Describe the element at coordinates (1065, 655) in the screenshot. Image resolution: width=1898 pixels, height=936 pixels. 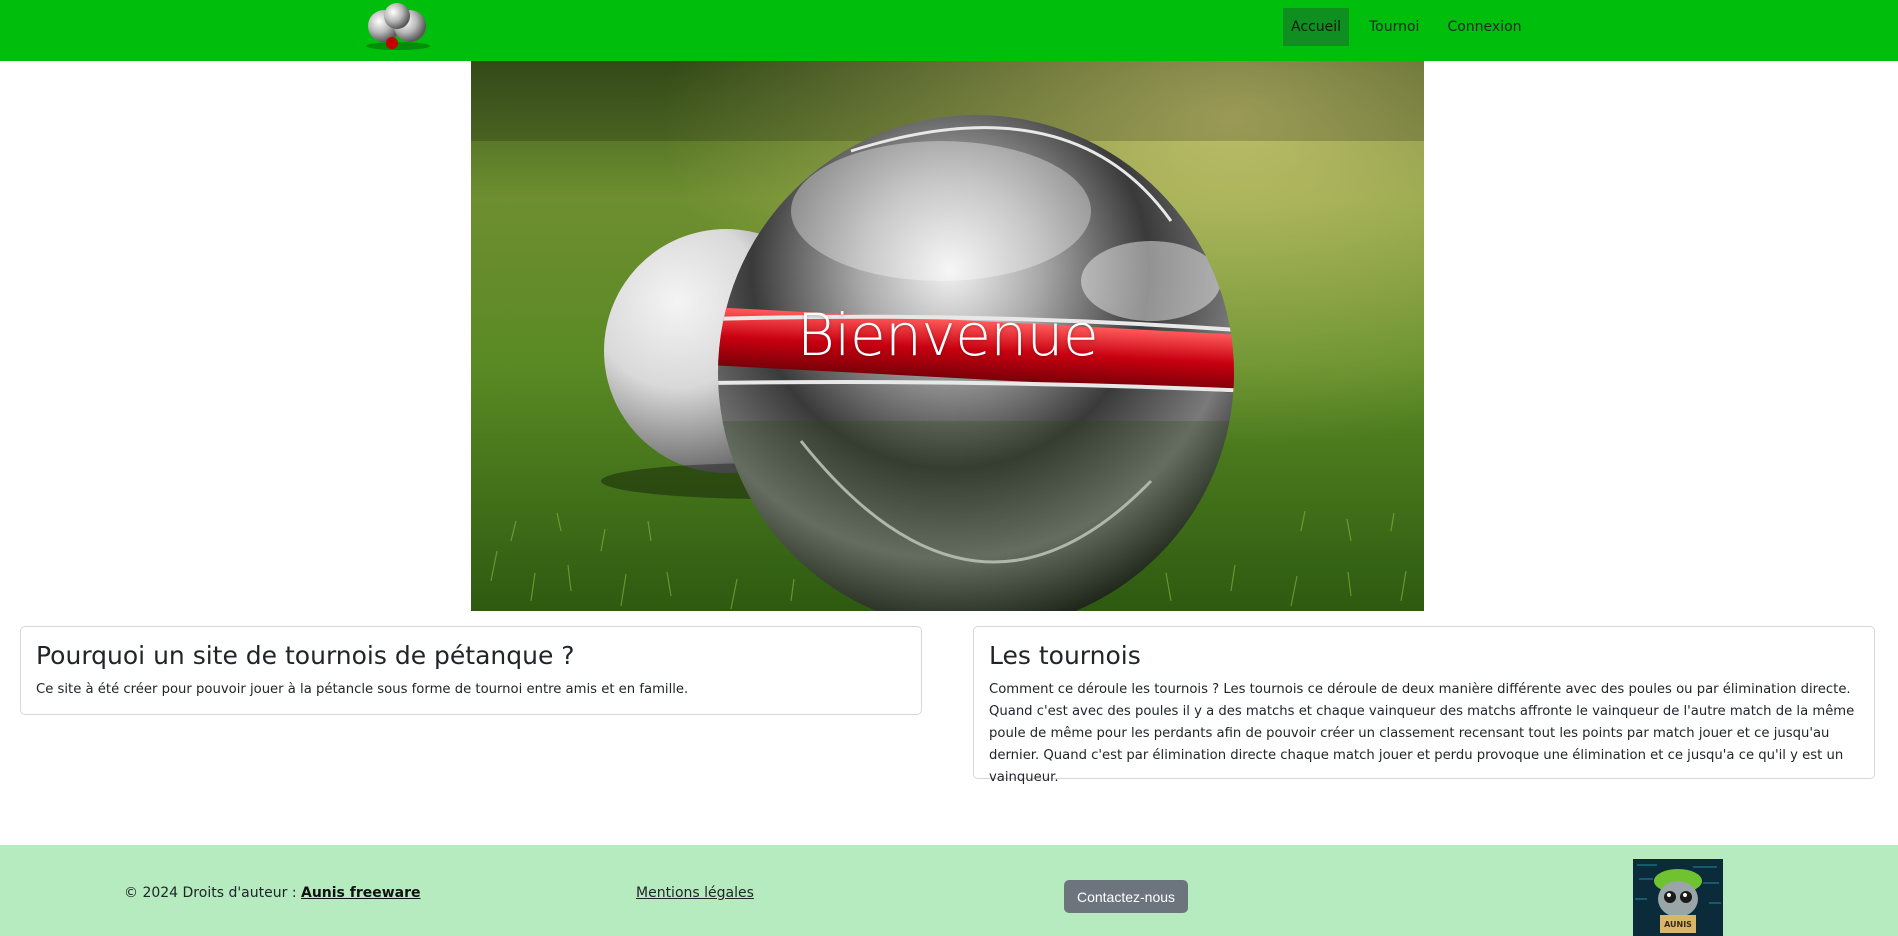
I see `card-title: Les tournois` at that location.